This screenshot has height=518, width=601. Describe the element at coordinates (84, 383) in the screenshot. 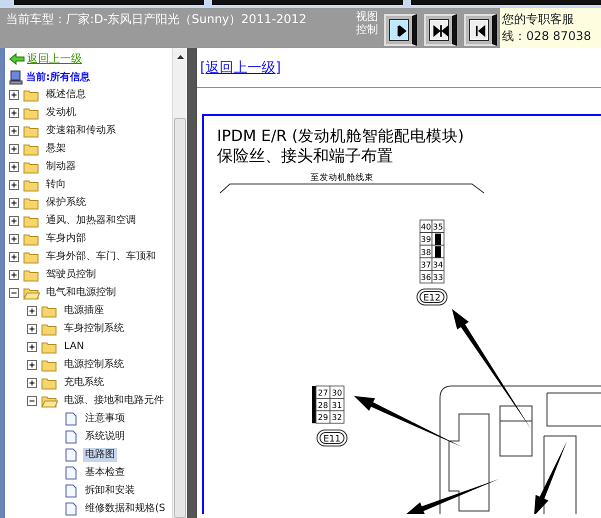

I see `tree-folder-item: 充电系统` at that location.